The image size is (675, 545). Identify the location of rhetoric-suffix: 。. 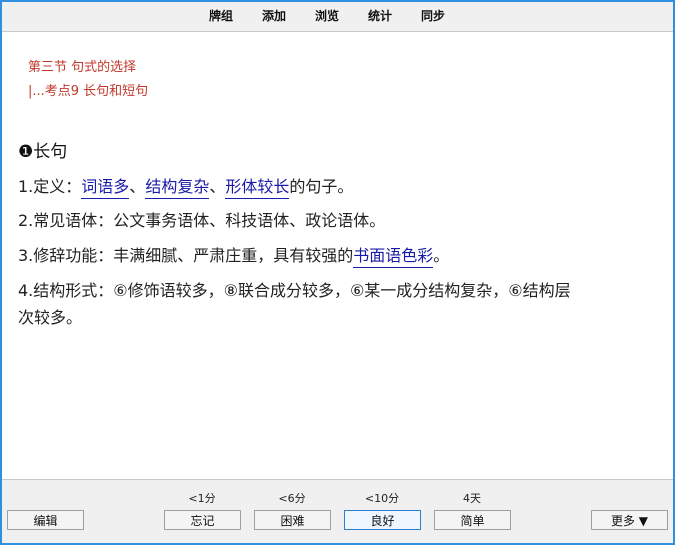
(441, 255).